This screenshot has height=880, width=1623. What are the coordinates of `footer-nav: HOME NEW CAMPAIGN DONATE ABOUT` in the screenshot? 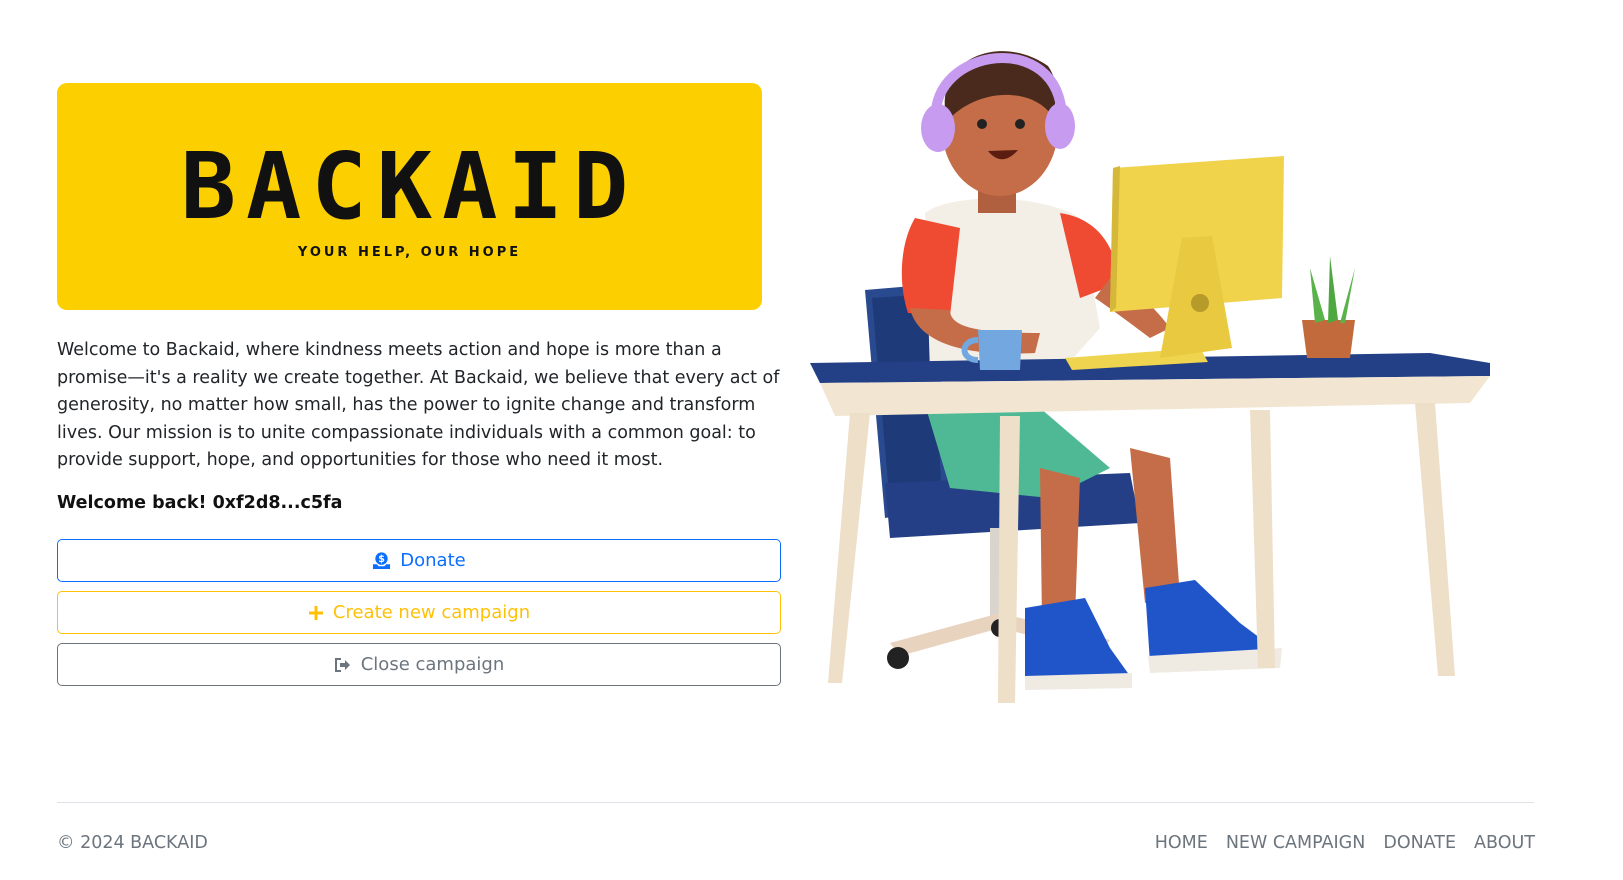 It's located at (1345, 843).